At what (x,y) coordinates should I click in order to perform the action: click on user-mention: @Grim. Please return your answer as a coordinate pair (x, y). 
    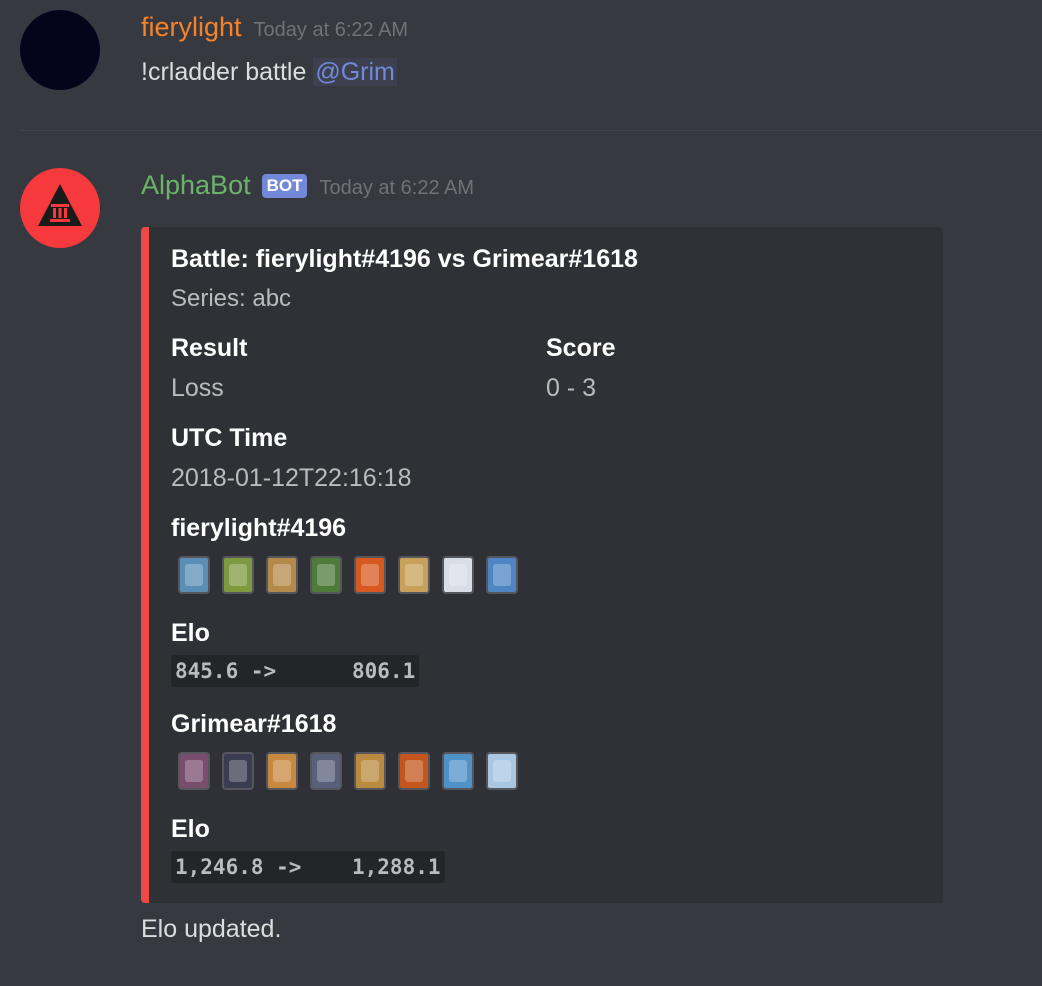
    Looking at the image, I should click on (355, 72).